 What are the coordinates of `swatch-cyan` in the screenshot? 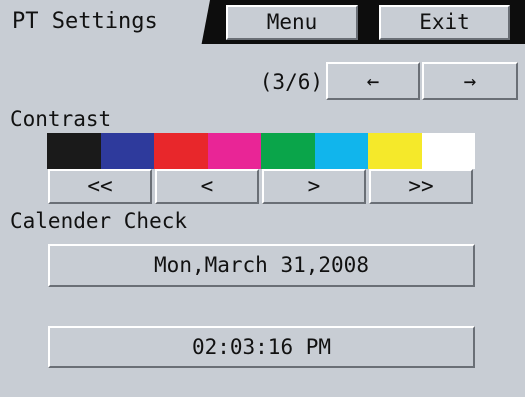 It's located at (341, 151).